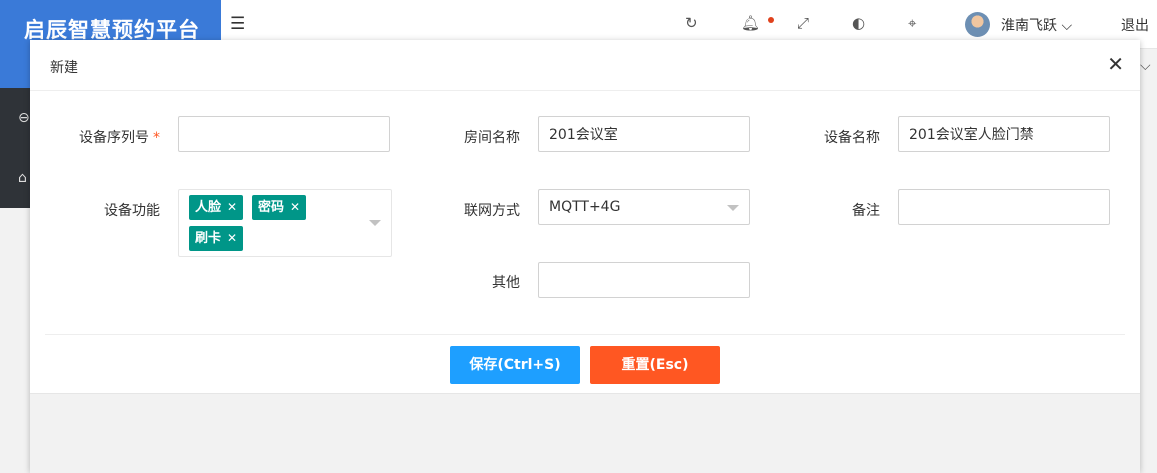 Image resolution: width=1157 pixels, height=473 pixels. What do you see at coordinates (279, 207) in the screenshot?
I see `tag-password: 密码 ✕` at bounding box center [279, 207].